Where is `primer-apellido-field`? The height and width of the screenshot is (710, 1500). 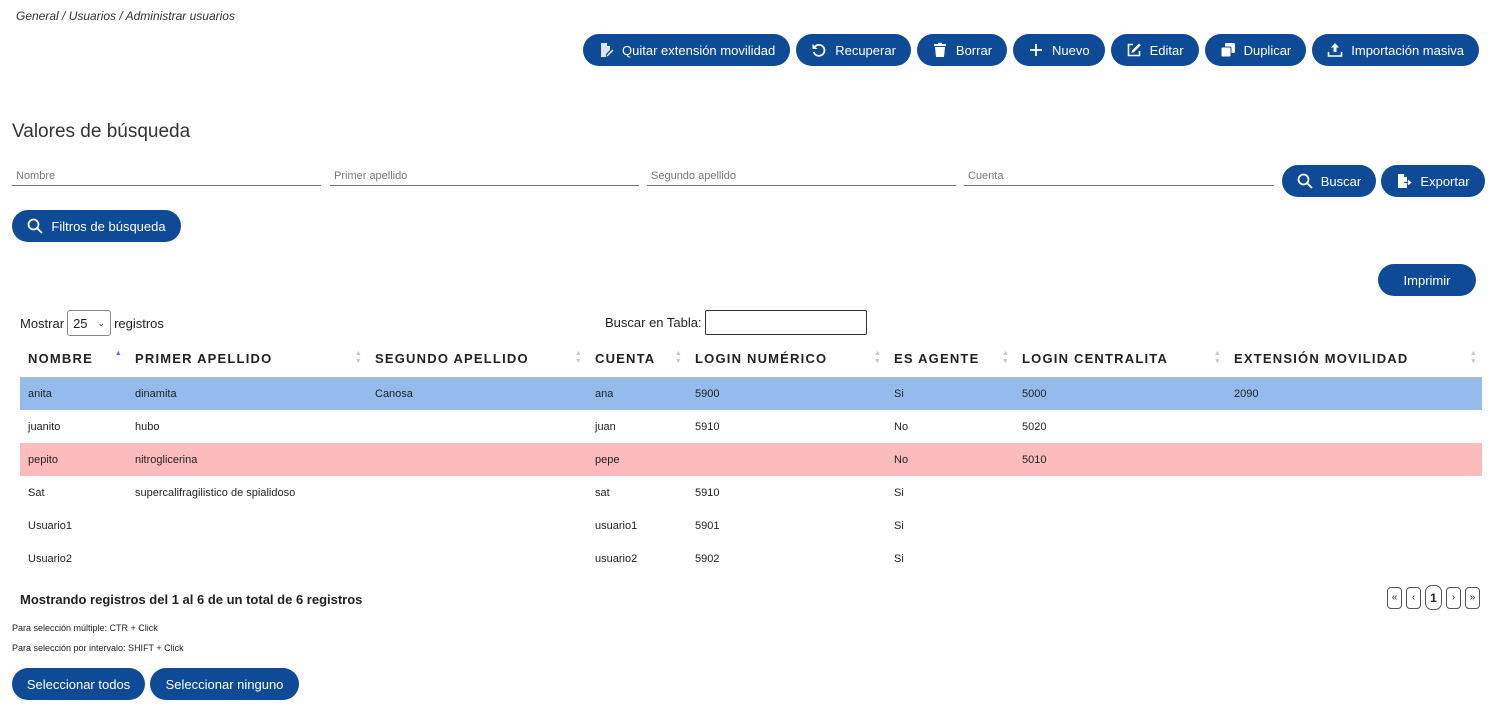
primer-apellido-field is located at coordinates (484, 176).